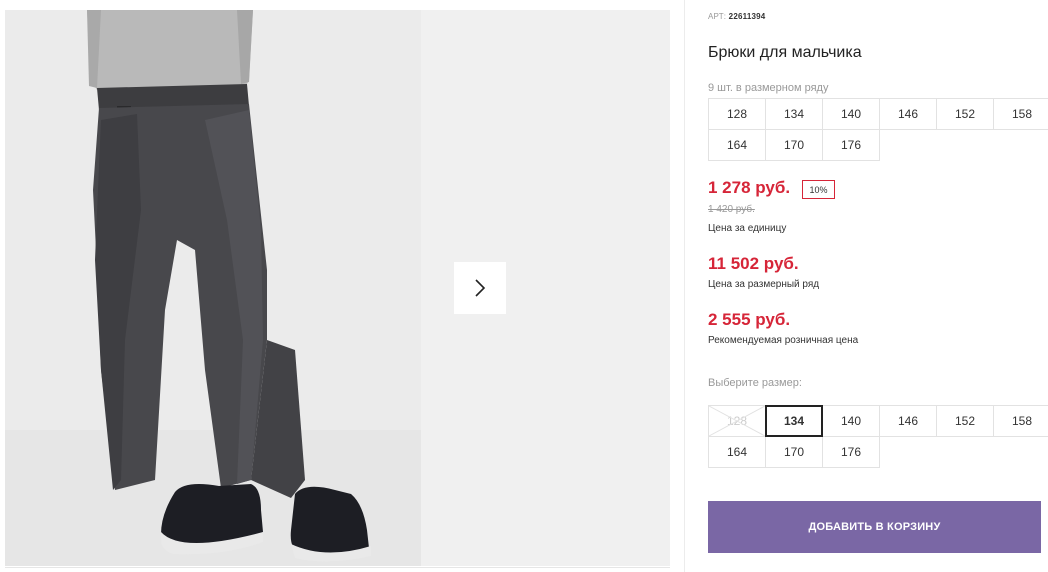  Describe the element at coordinates (794, 114) in the screenshot. I see `size-row-cell: 134` at that location.